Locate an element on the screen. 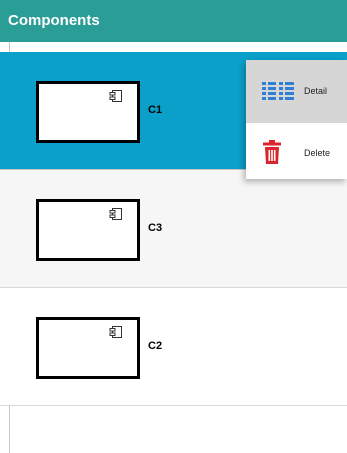 Image resolution: width=347 pixels, height=453 pixels. menu-item-detail: Detail is located at coordinates (296, 91).